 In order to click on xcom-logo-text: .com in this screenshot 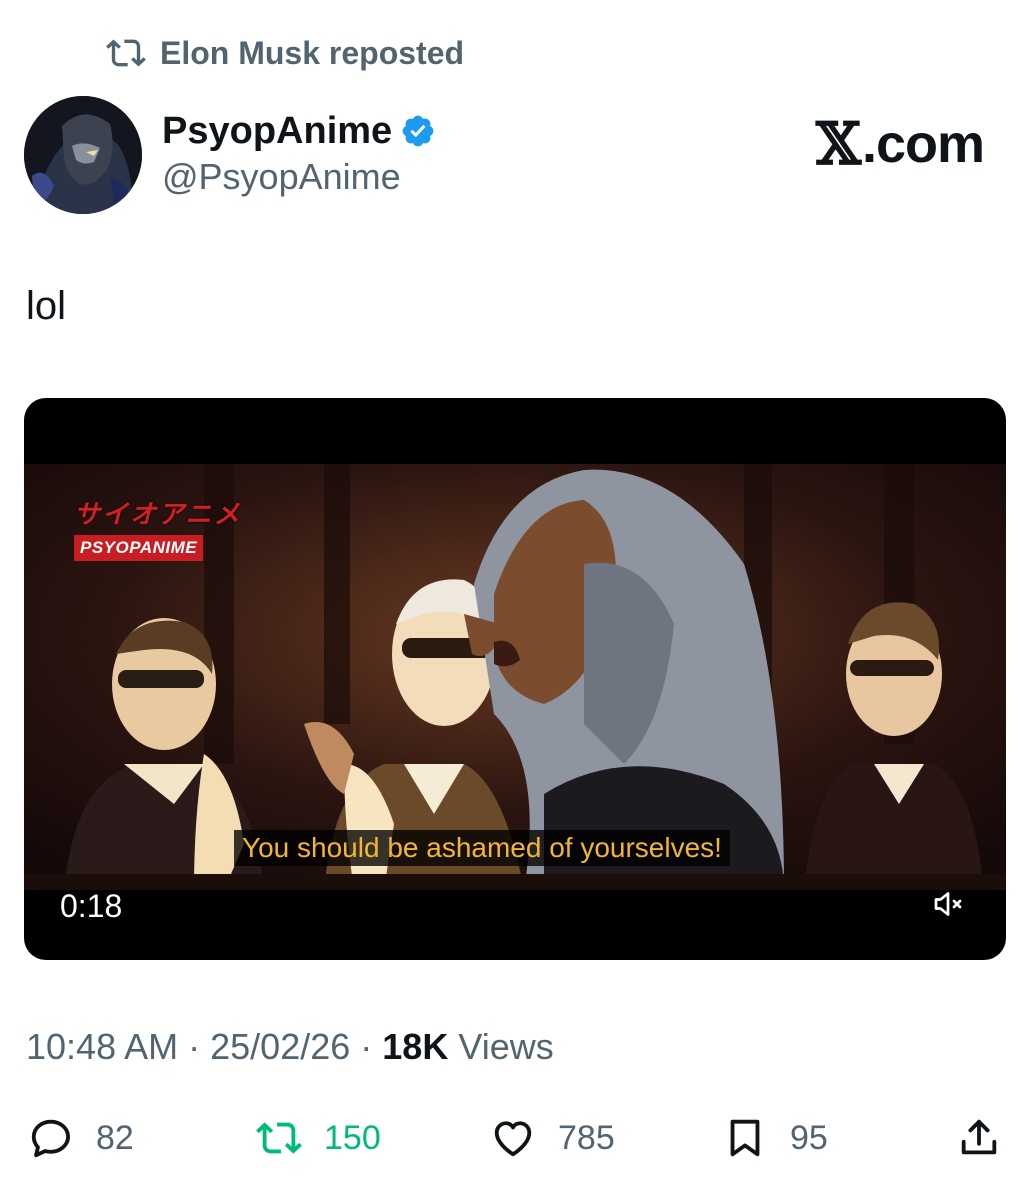, I will do `click(923, 144)`.